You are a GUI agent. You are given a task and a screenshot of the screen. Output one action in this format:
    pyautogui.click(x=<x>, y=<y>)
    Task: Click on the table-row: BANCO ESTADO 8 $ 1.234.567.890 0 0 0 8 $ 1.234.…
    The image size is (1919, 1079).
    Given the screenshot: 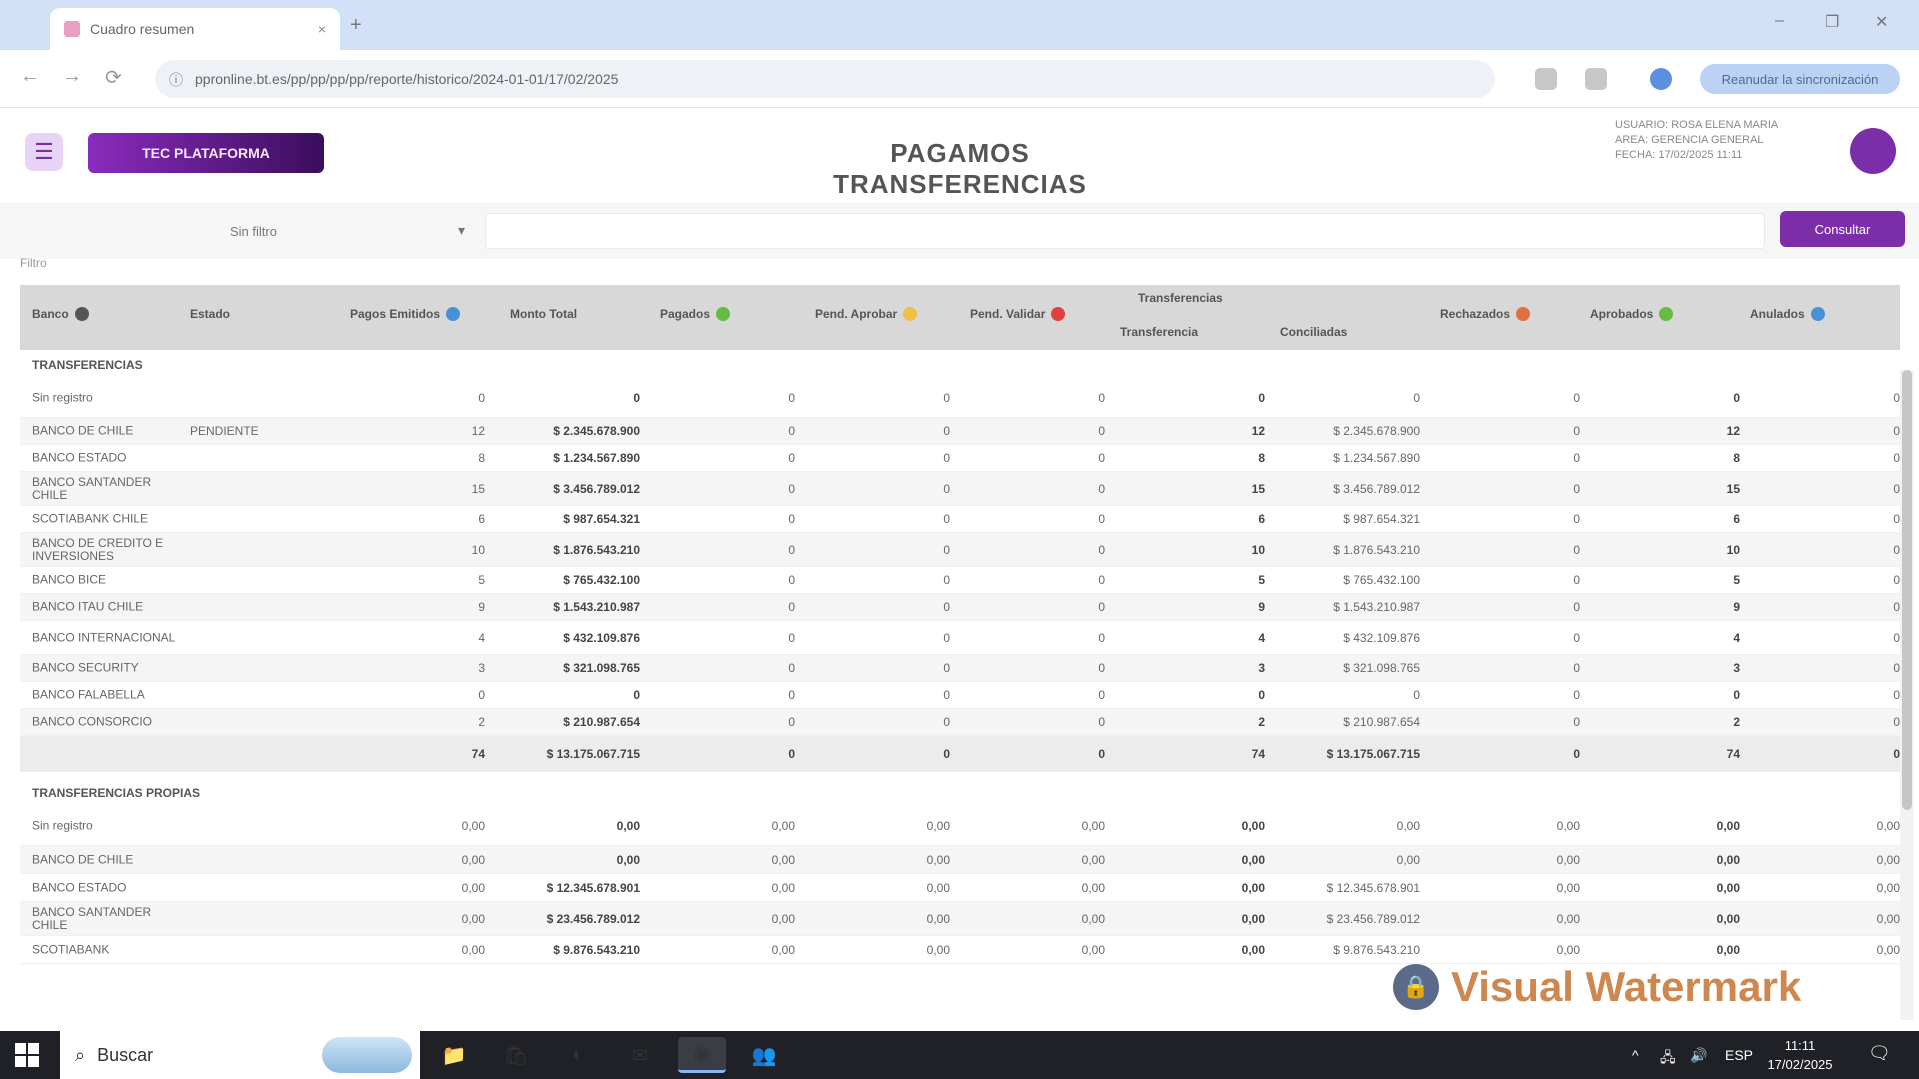 What is the action you would take?
    pyautogui.click(x=960, y=458)
    